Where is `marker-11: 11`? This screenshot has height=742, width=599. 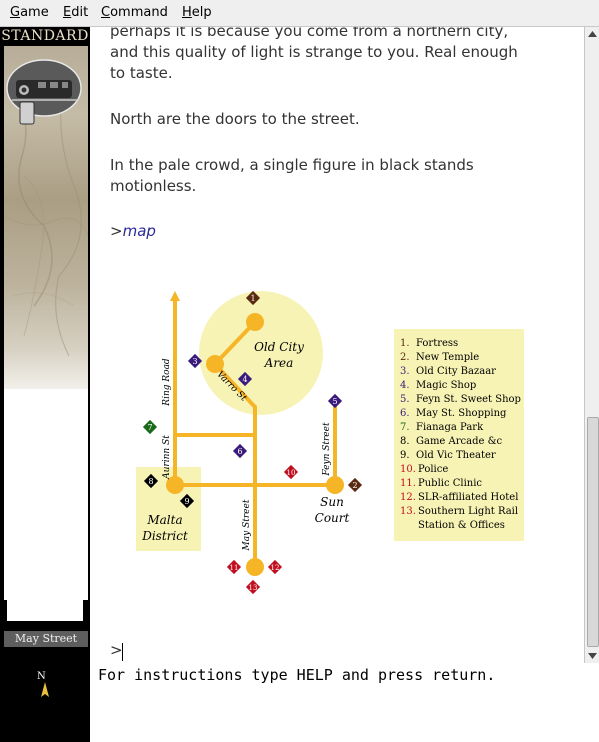 marker-11: 11 is located at coordinates (234, 567).